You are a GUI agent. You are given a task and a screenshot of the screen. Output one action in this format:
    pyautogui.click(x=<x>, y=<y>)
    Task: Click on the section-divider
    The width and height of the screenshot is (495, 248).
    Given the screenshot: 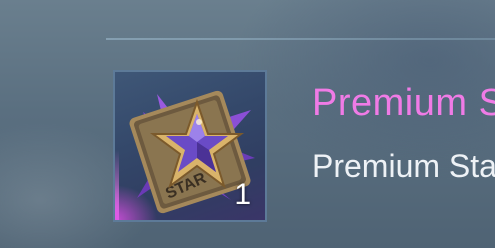 What is the action you would take?
    pyautogui.click(x=300, y=39)
    